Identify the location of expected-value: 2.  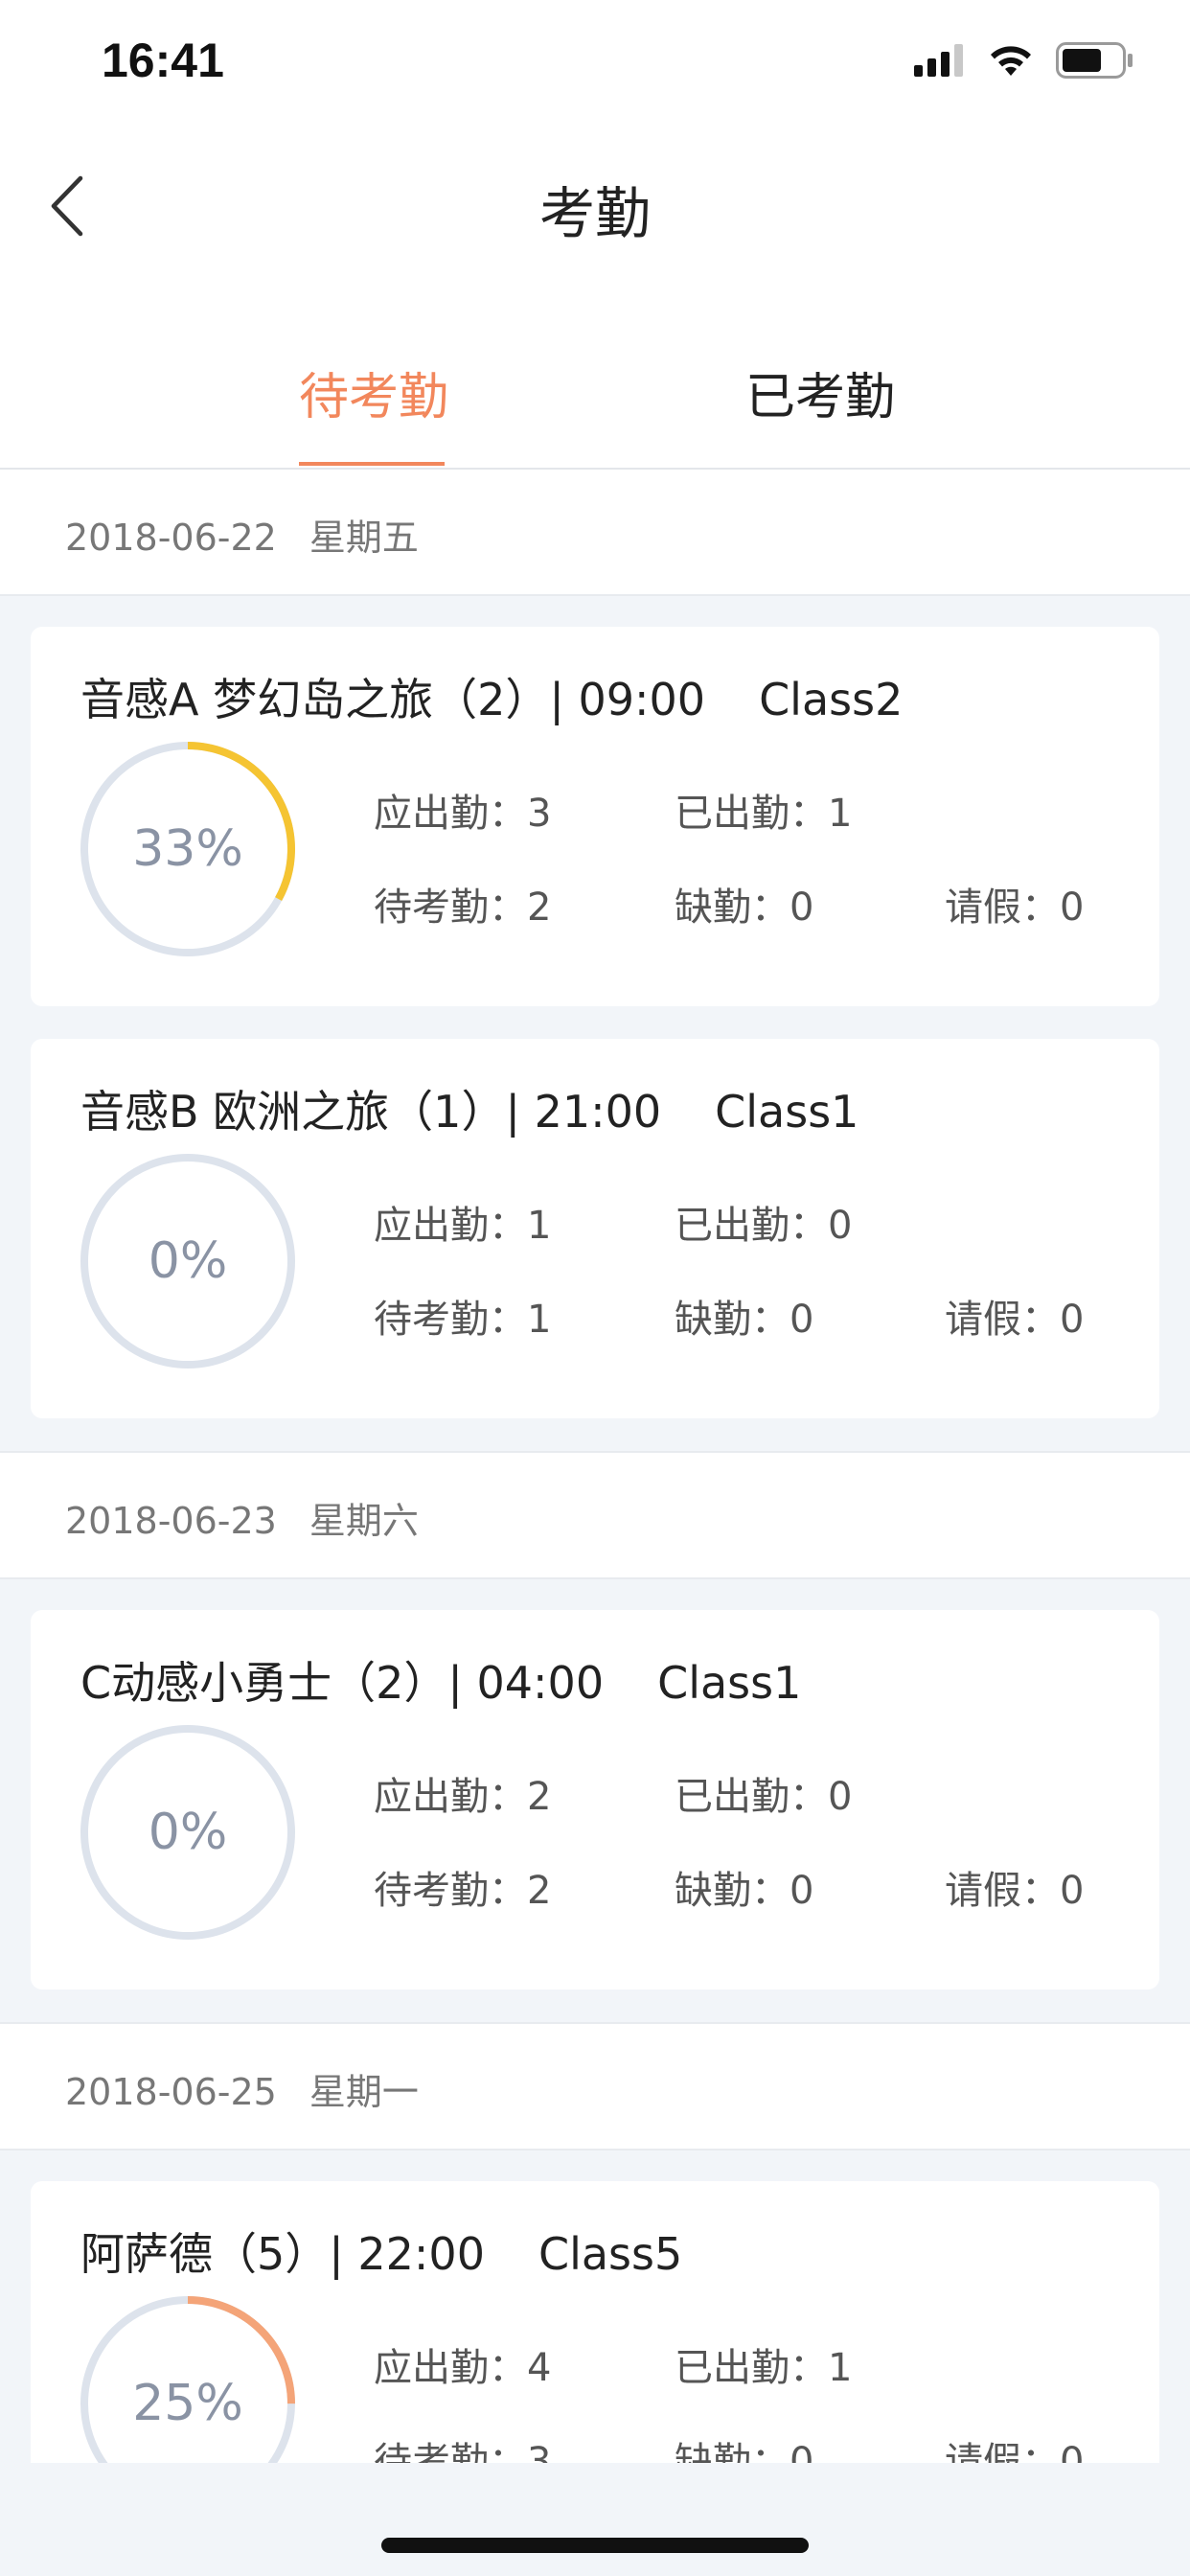
(540, 1797).